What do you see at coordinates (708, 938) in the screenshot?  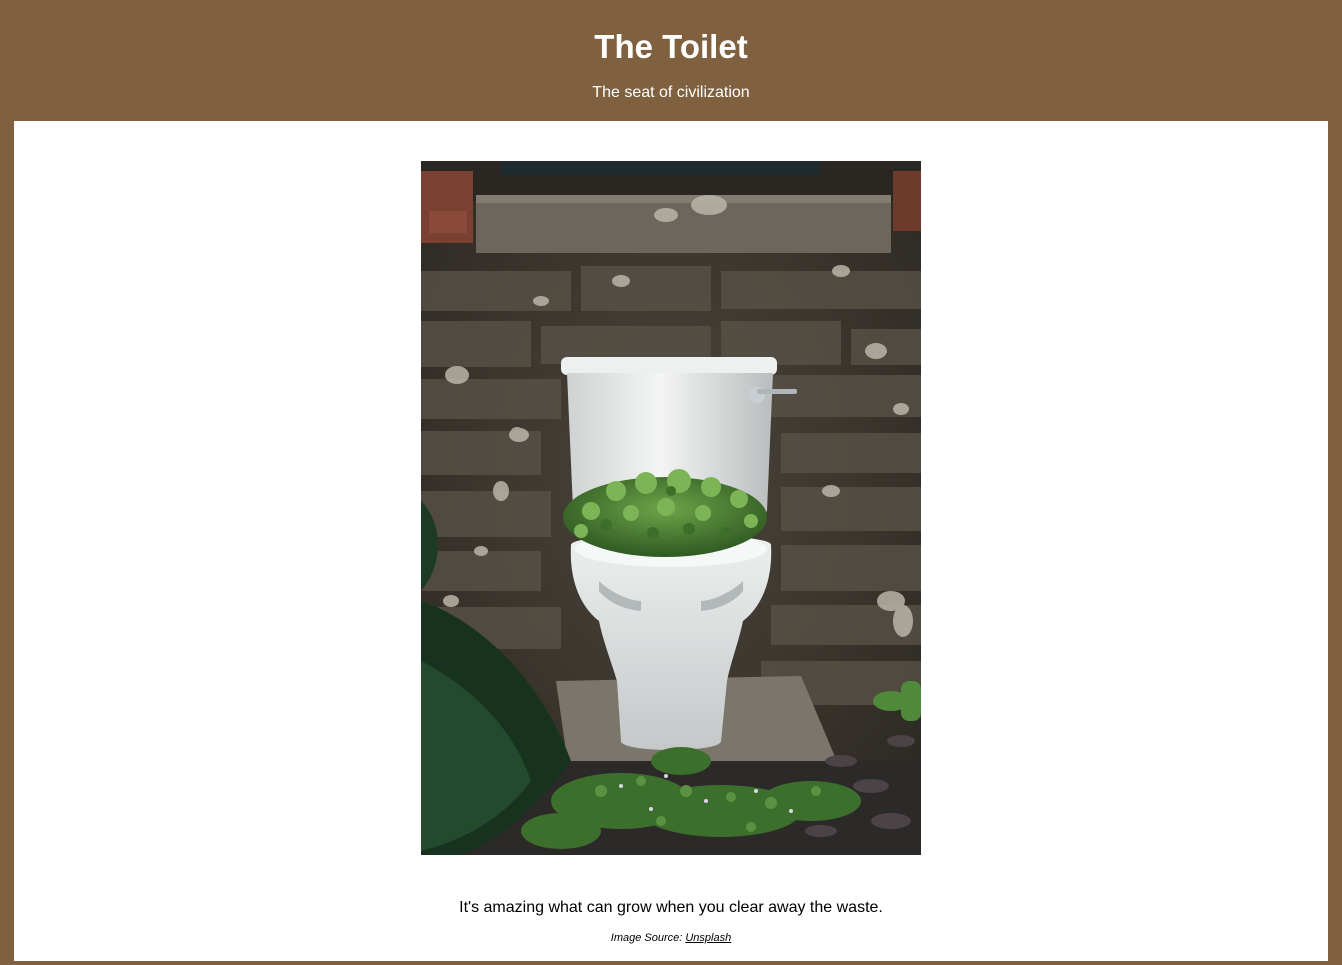 I see `unsplash-link: Unsplash` at bounding box center [708, 938].